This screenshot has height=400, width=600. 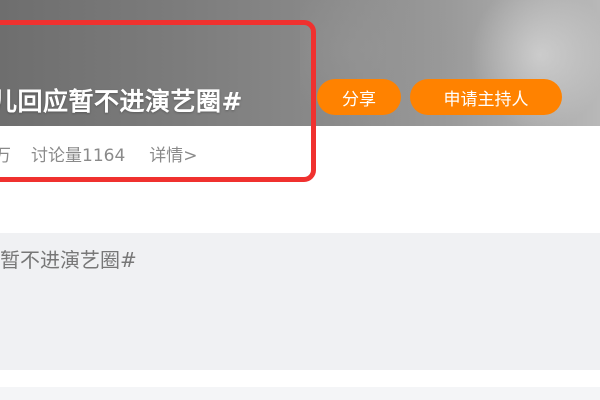 I want to click on apply-host-button: 申请主持人, so click(x=486, y=97).